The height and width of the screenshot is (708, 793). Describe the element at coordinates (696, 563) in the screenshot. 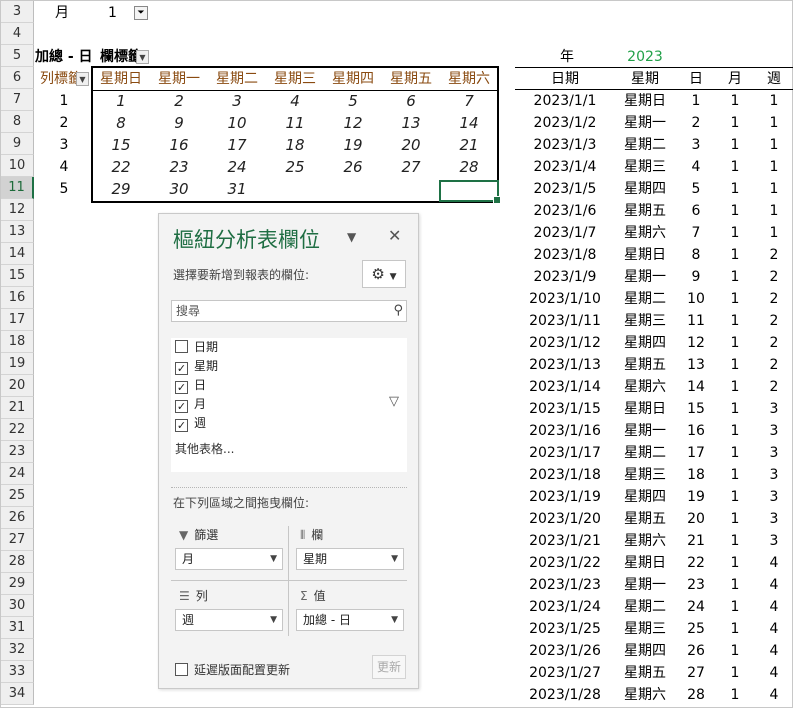

I see `table-cell: 22` at that location.